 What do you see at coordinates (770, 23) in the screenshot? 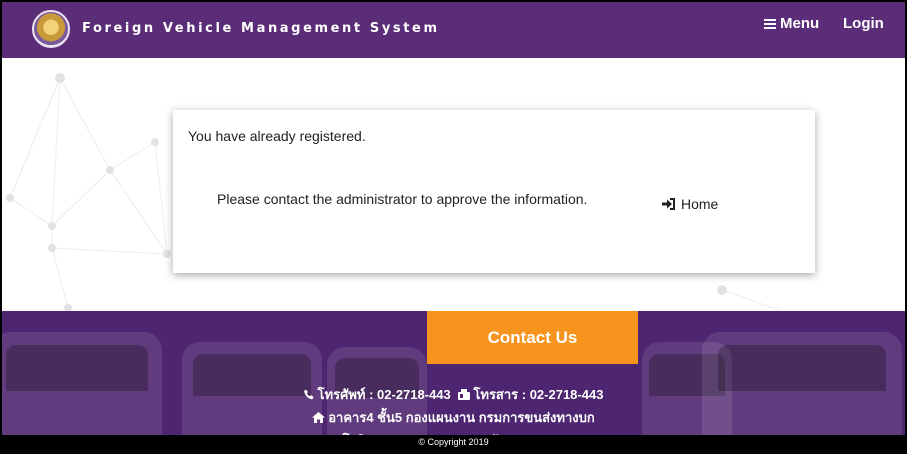
I see `hamburger-icon` at bounding box center [770, 23].